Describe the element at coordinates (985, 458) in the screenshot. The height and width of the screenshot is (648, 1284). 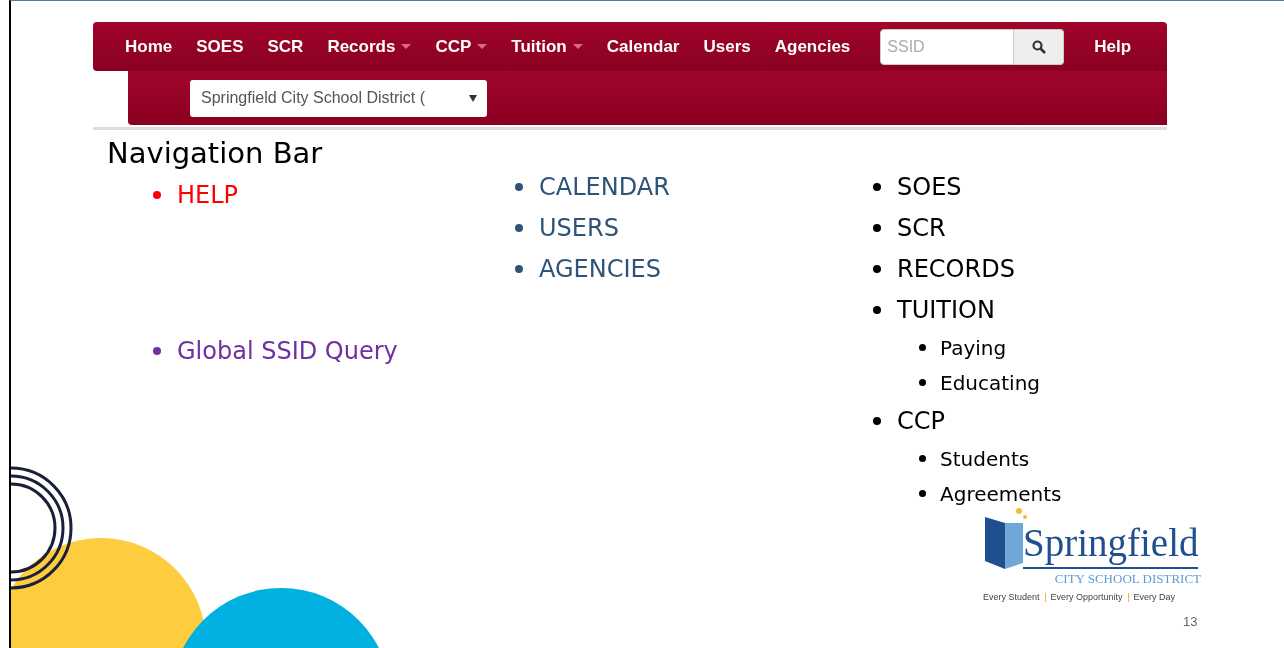
I see `bullet-text: Students` at that location.